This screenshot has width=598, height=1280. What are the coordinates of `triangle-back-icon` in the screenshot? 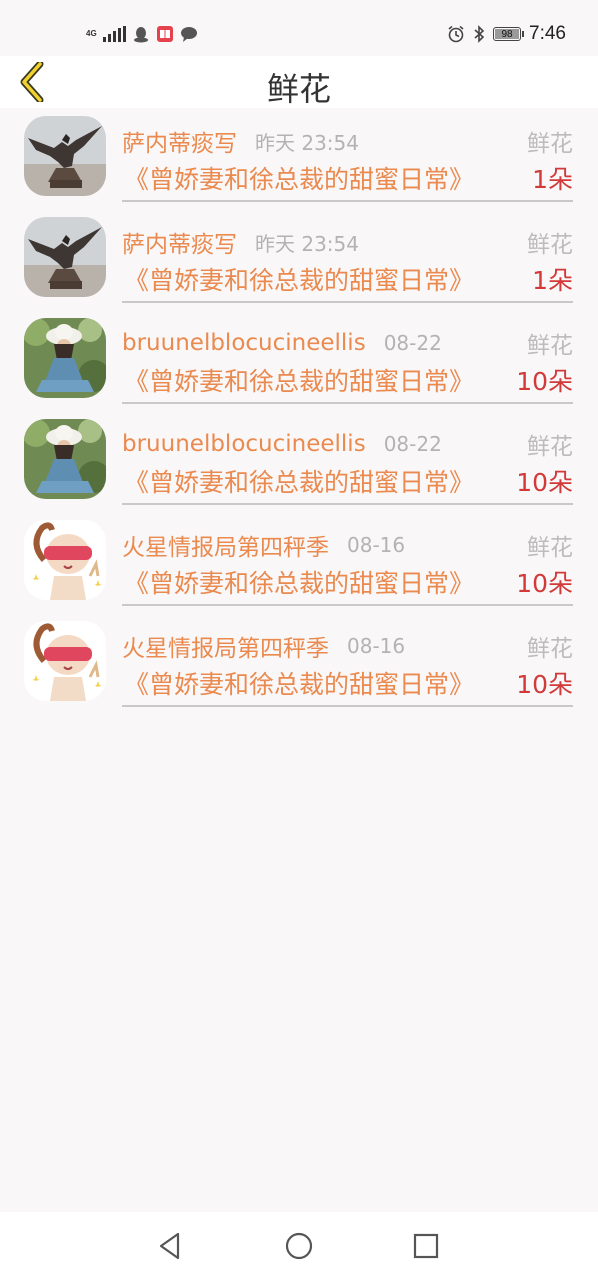 It's located at (169, 1246).